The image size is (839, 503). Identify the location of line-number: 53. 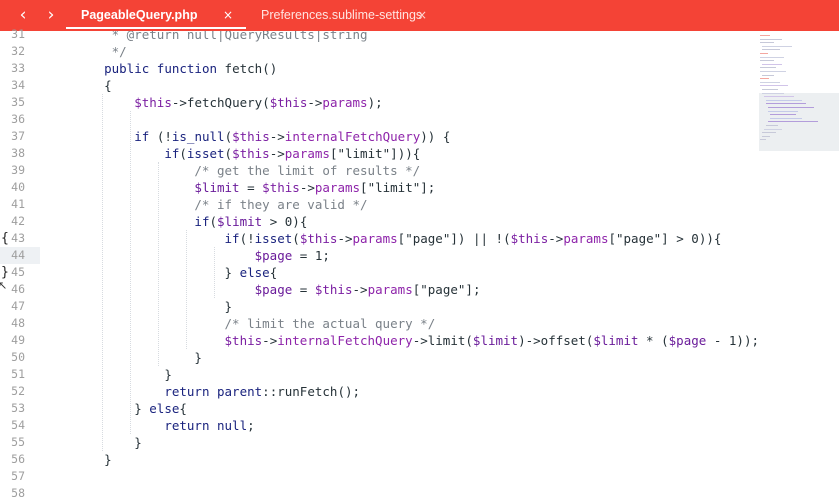
(18, 408).